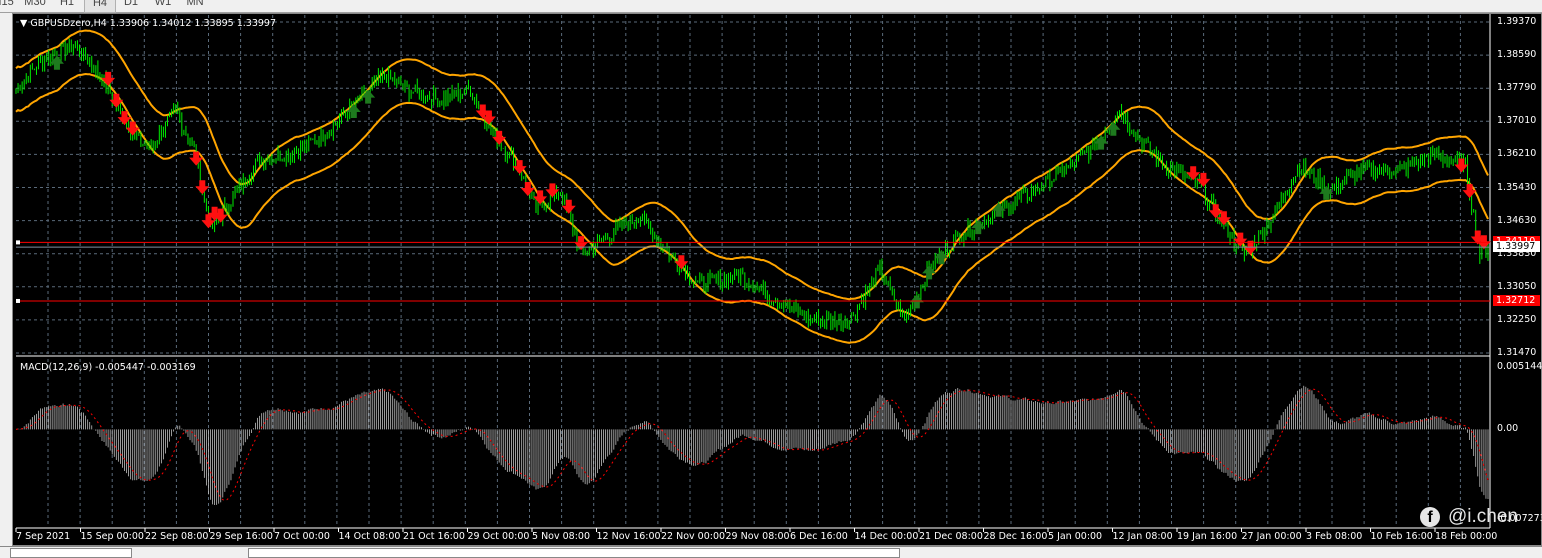  Describe the element at coordinates (498, 536) in the screenshot. I see `time-label: 29 Oct 00:00` at that location.